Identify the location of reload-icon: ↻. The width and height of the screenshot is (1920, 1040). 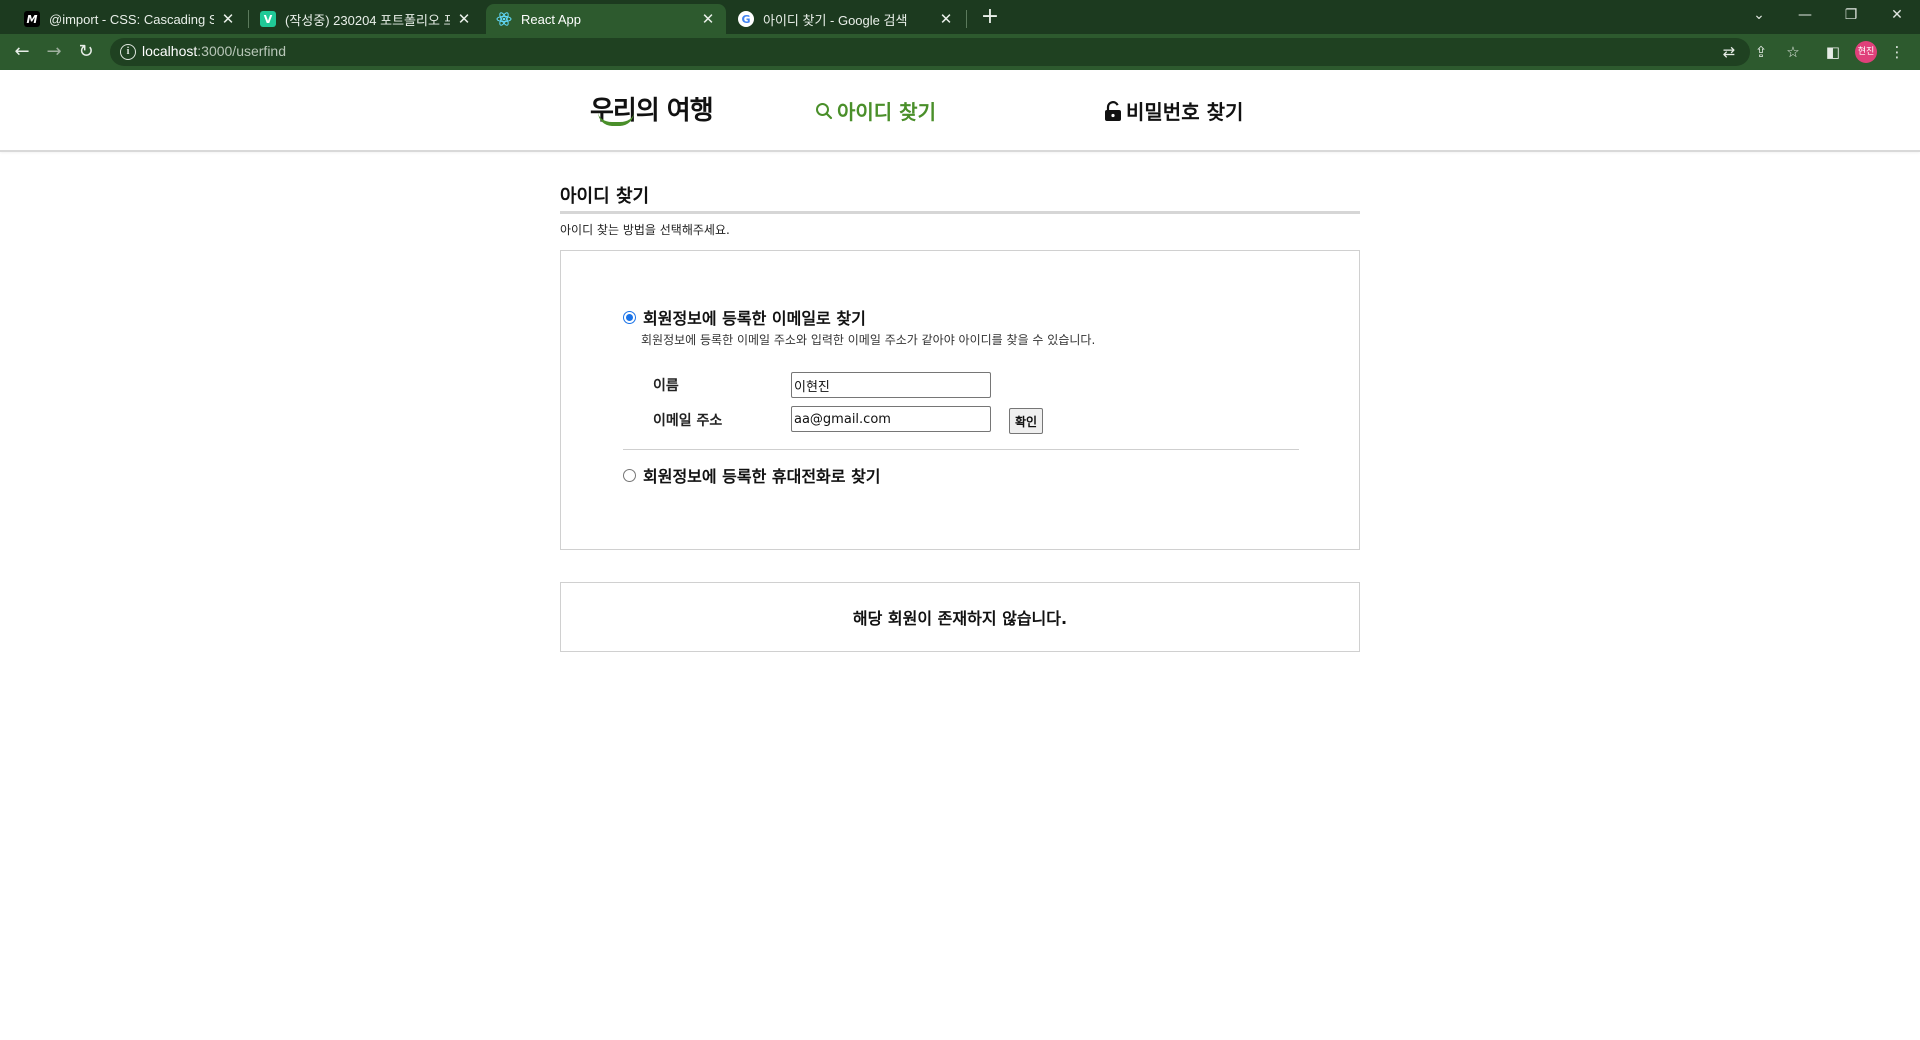
(86, 52).